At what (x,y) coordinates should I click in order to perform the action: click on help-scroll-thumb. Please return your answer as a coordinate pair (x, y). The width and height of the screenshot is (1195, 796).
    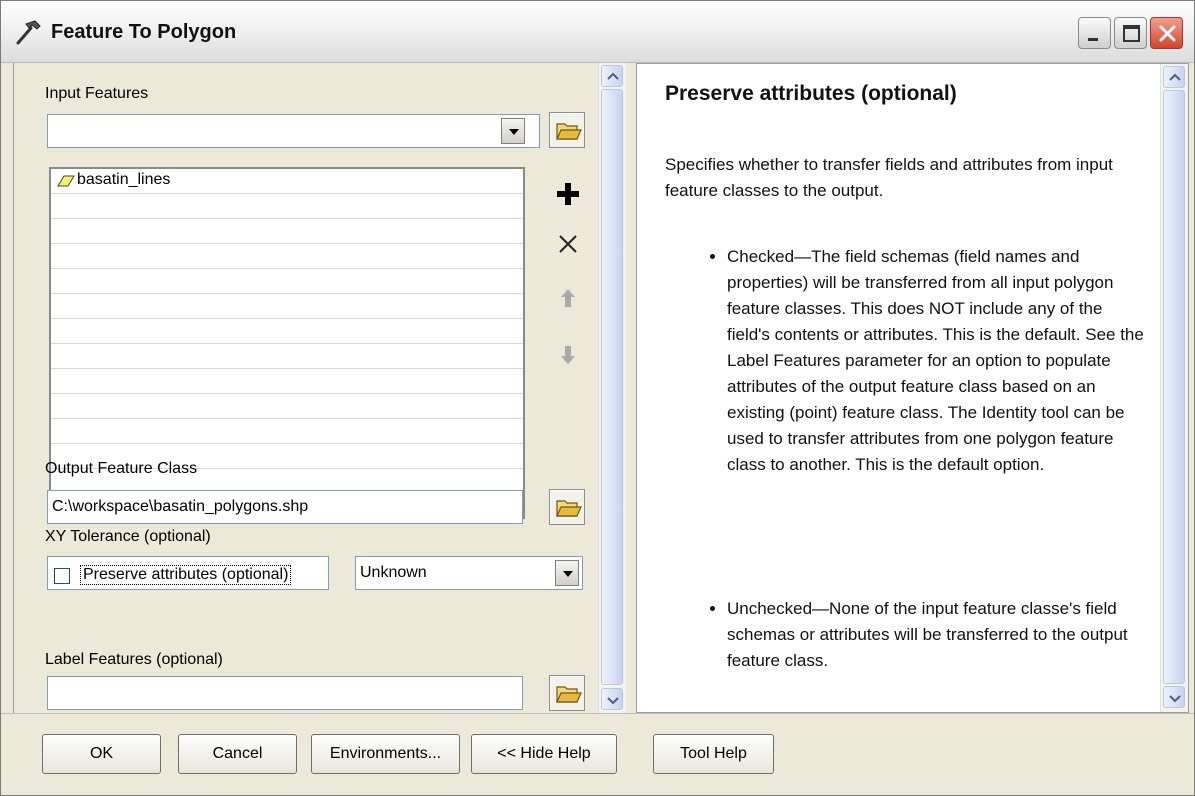
    Looking at the image, I should click on (1174, 387).